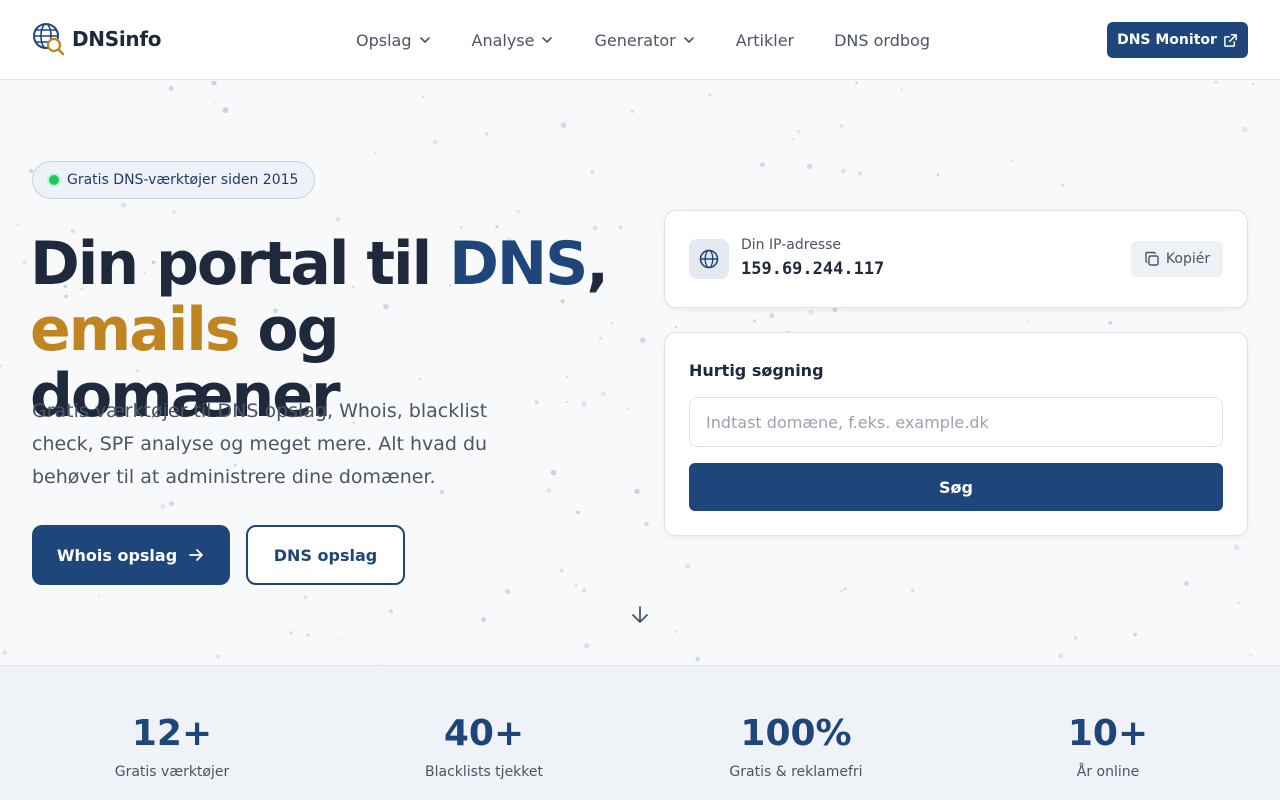  Describe the element at coordinates (484, 733) in the screenshot. I see `stat-value: 40+` at that location.